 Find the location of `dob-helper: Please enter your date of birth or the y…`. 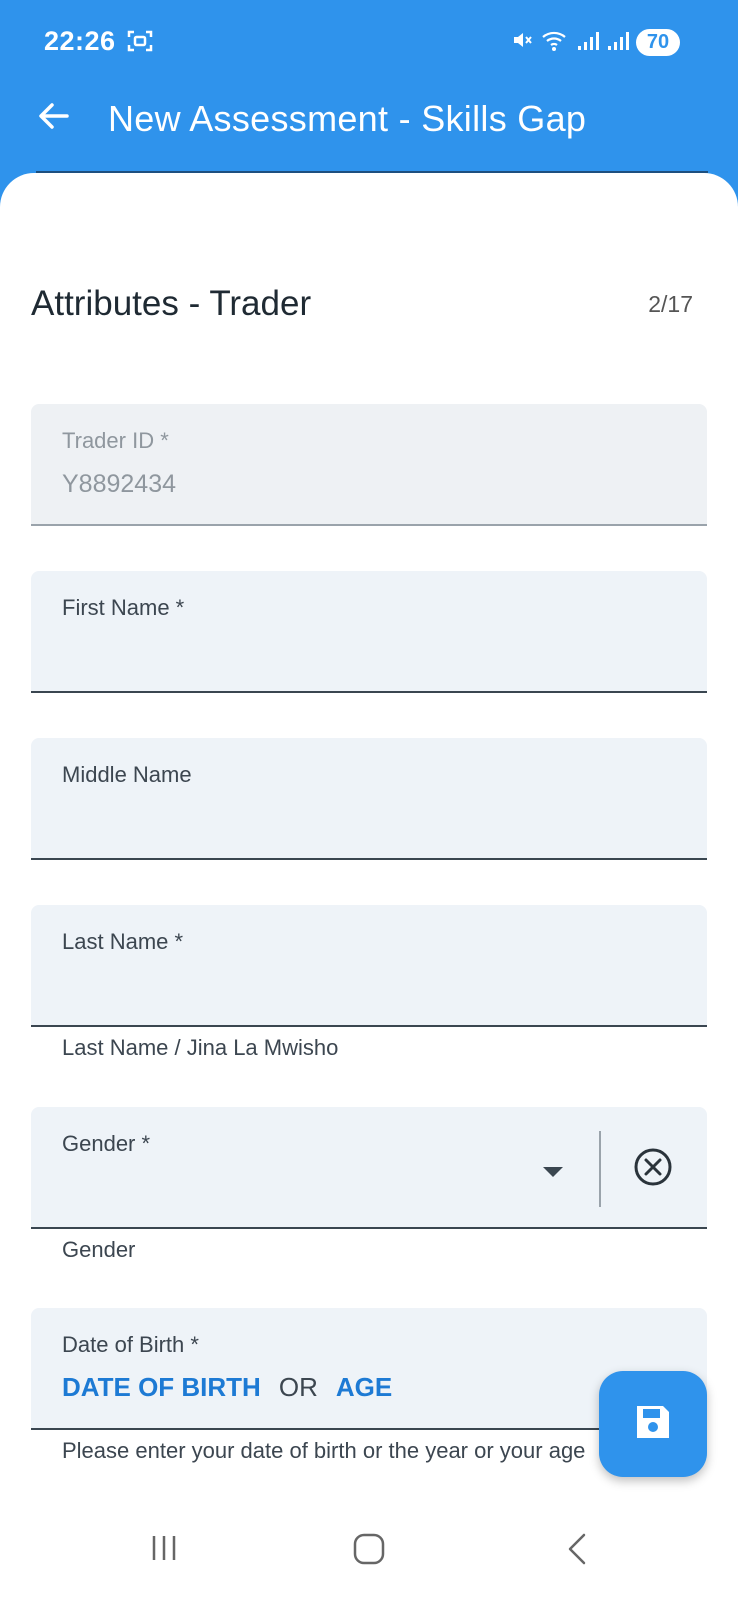

dob-helper: Please enter your date of birth or the y… is located at coordinates (324, 1450).